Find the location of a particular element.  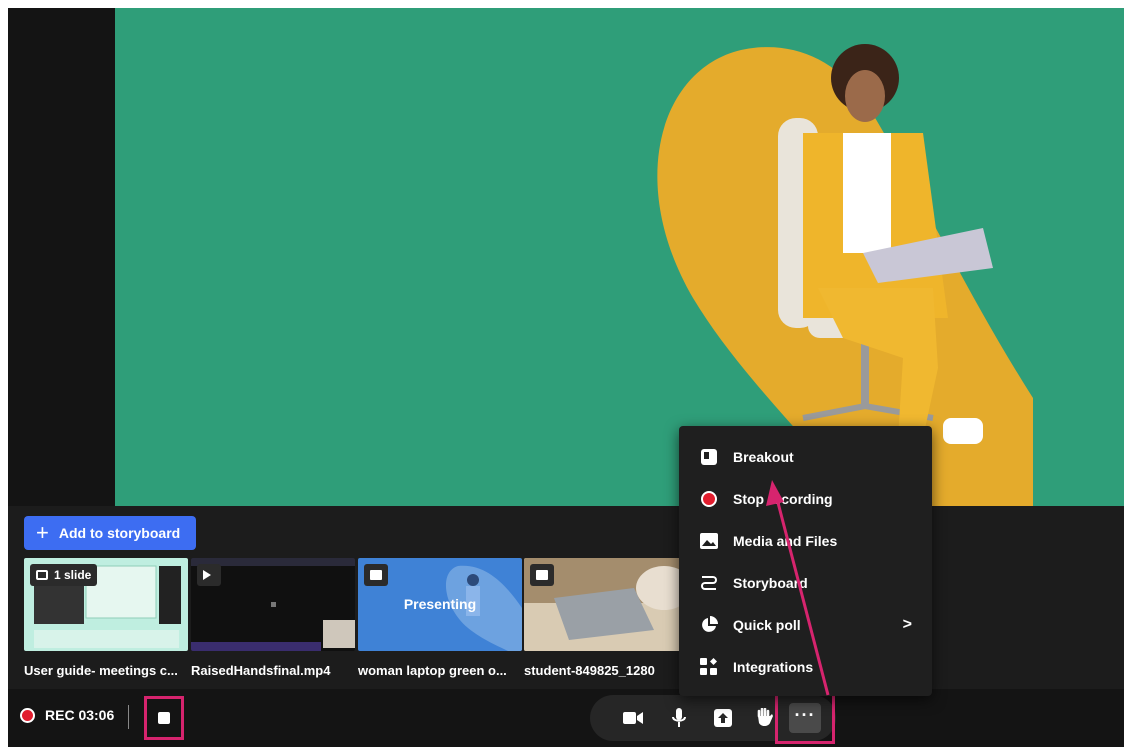

video-badge is located at coordinates (209, 575).